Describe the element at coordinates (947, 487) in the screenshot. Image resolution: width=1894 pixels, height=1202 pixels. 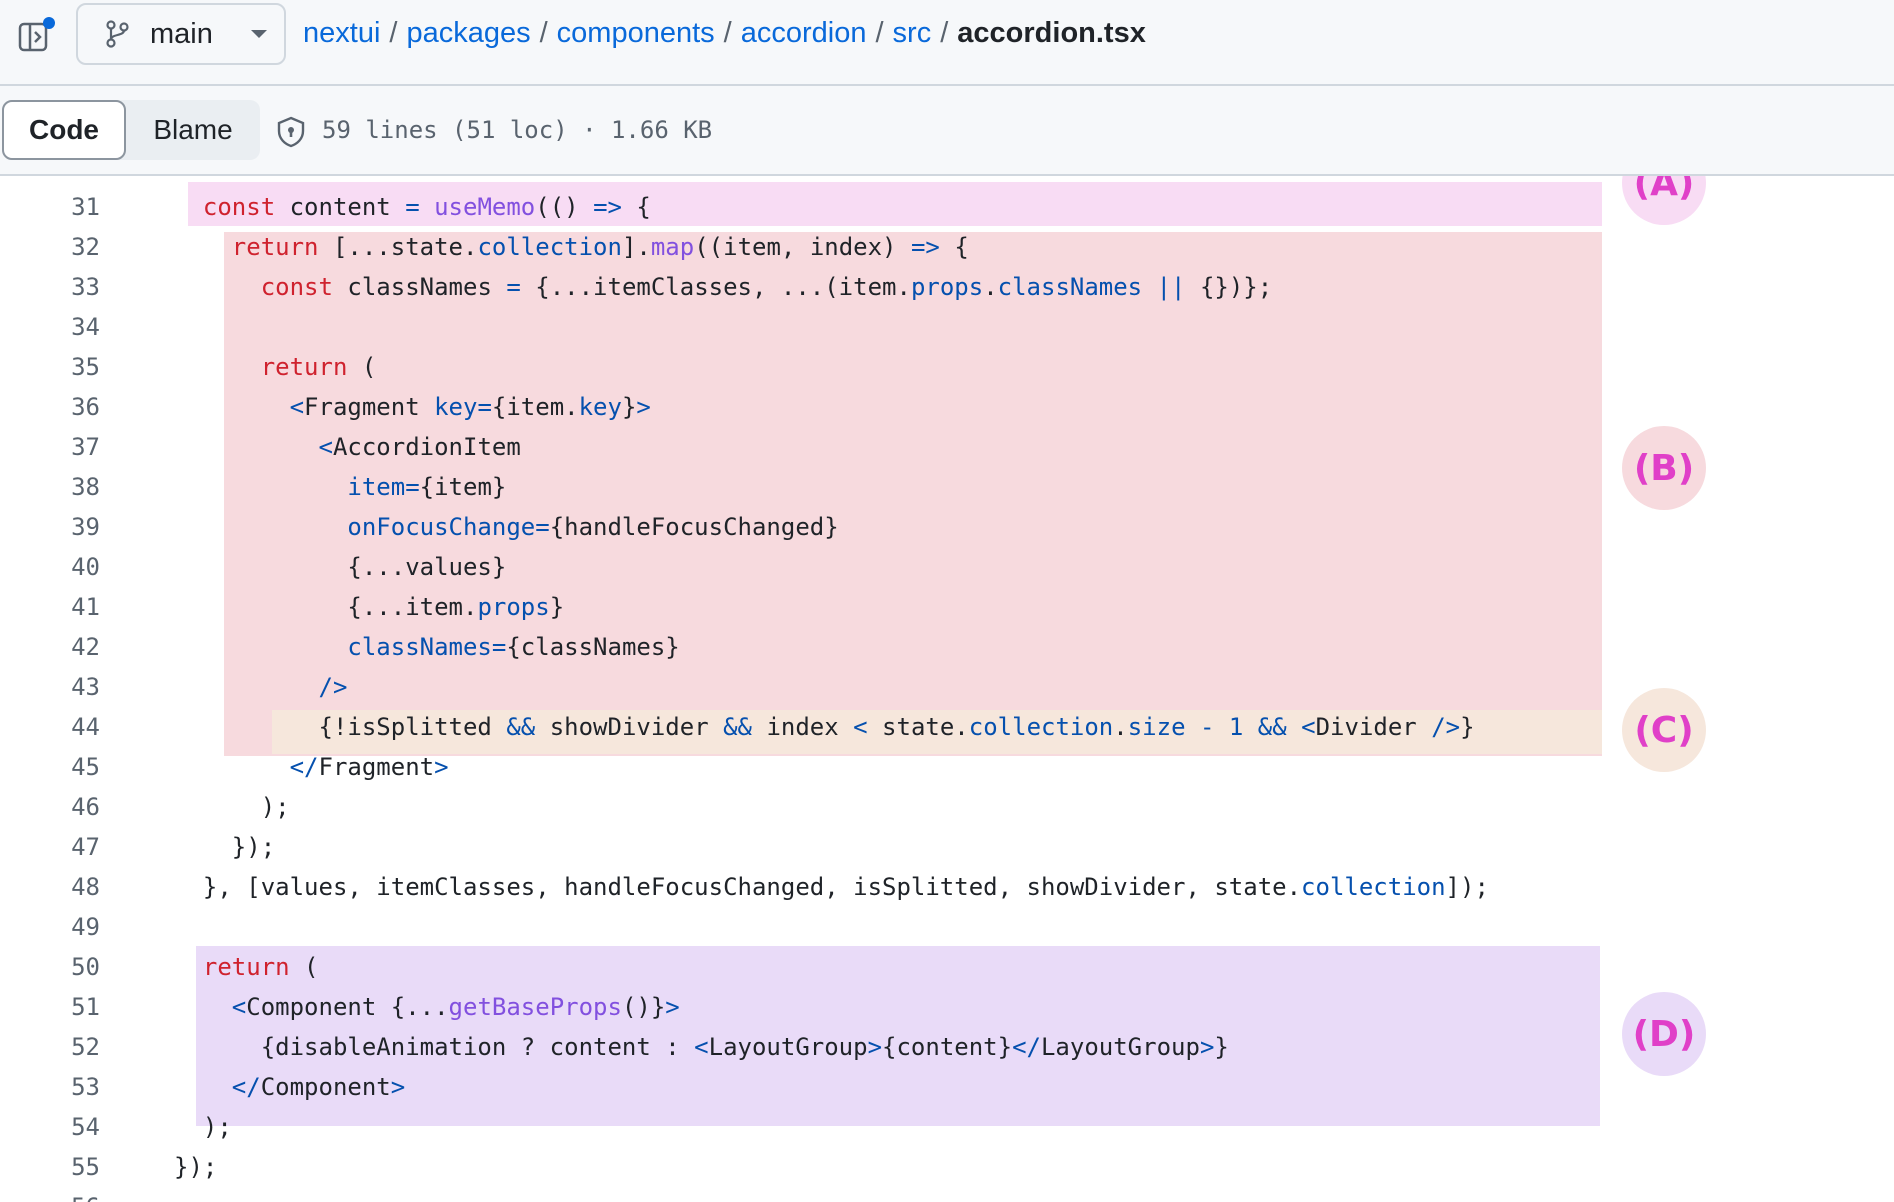
I see `code-line: 38 item={item}` at that location.